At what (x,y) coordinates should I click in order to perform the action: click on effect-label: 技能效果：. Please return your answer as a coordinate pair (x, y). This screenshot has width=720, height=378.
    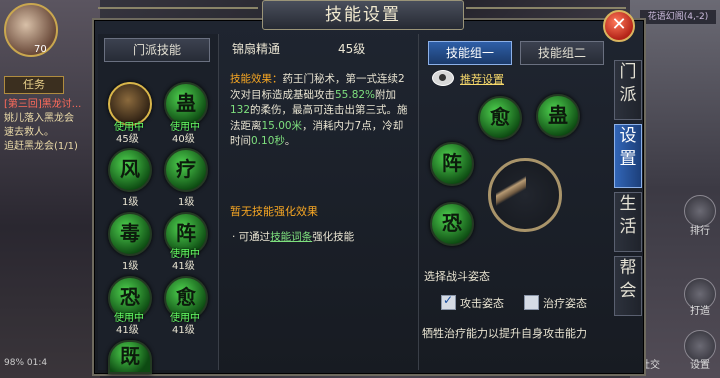
    Looking at the image, I should click on (256, 79).